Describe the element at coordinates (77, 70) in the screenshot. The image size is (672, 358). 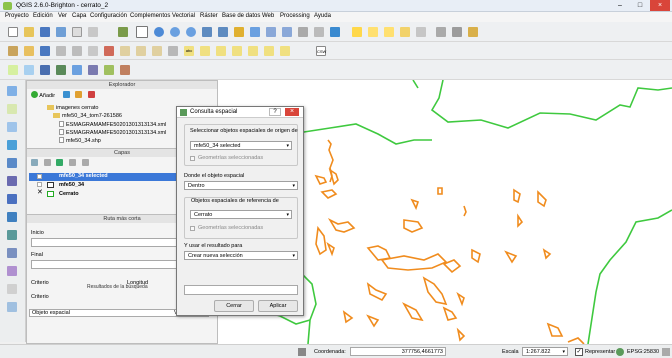
I see `add-wms-layer-icon` at that location.